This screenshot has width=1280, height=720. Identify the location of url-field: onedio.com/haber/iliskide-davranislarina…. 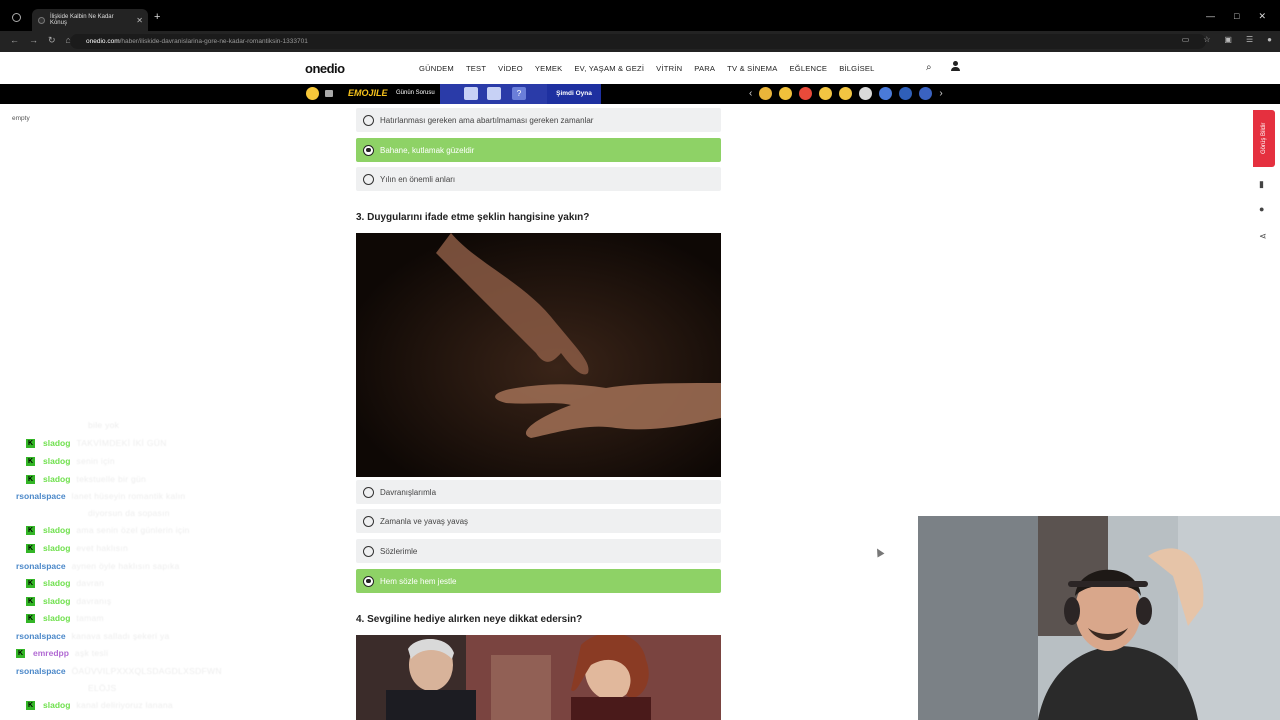
(638, 41).